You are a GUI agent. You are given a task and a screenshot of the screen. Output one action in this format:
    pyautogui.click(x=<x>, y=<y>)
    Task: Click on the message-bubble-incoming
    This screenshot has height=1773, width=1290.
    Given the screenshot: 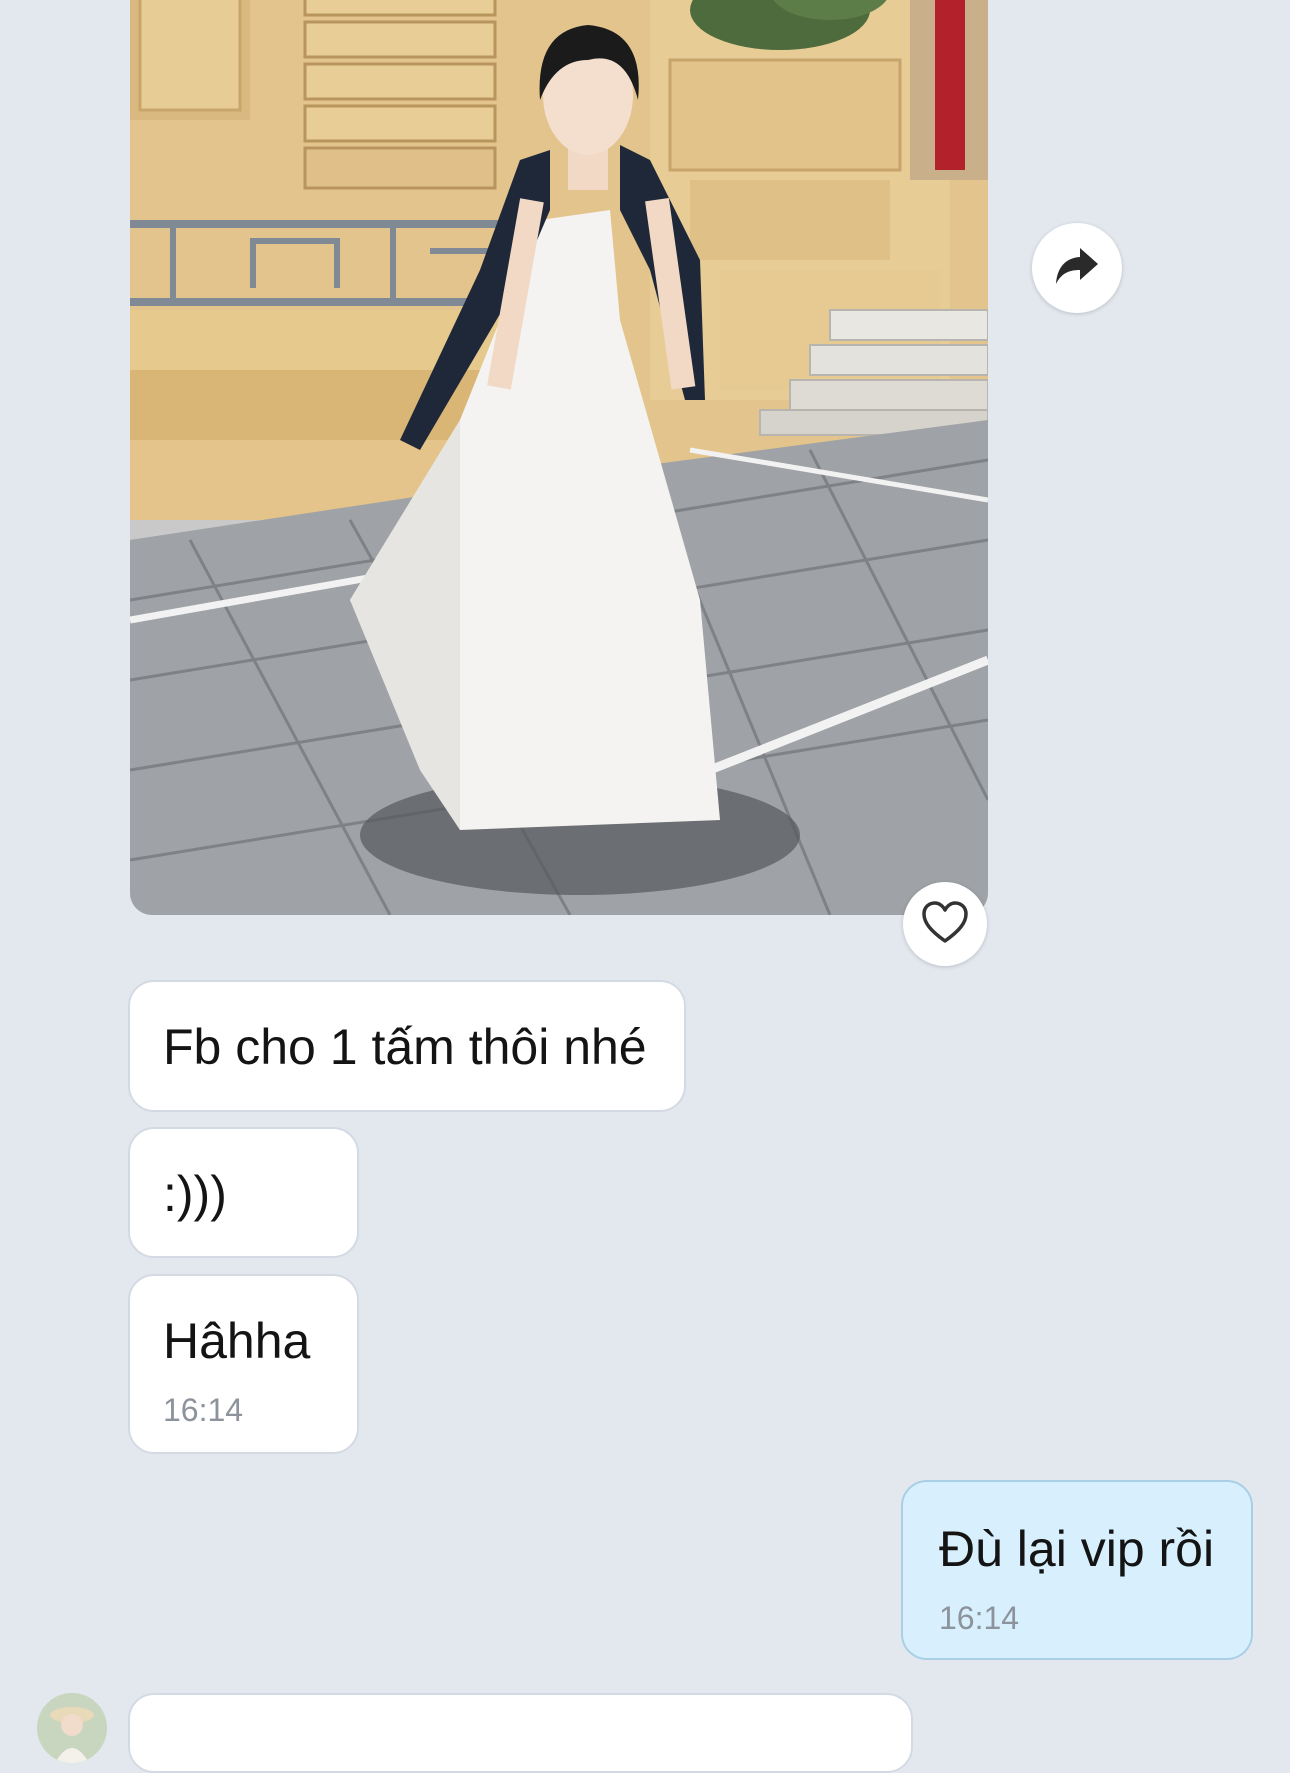 What is the action you would take?
    pyautogui.click(x=520, y=1733)
    